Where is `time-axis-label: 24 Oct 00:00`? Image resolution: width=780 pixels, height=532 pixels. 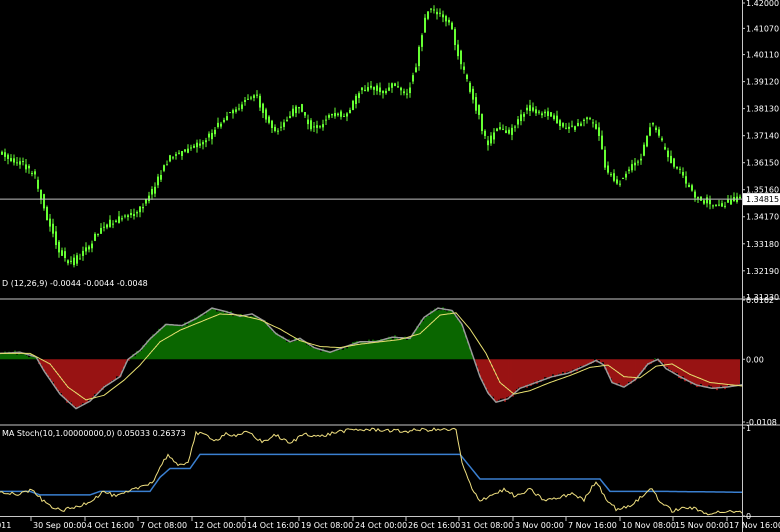
time-axis-label: 24 Oct 00:00 is located at coordinates (381, 525).